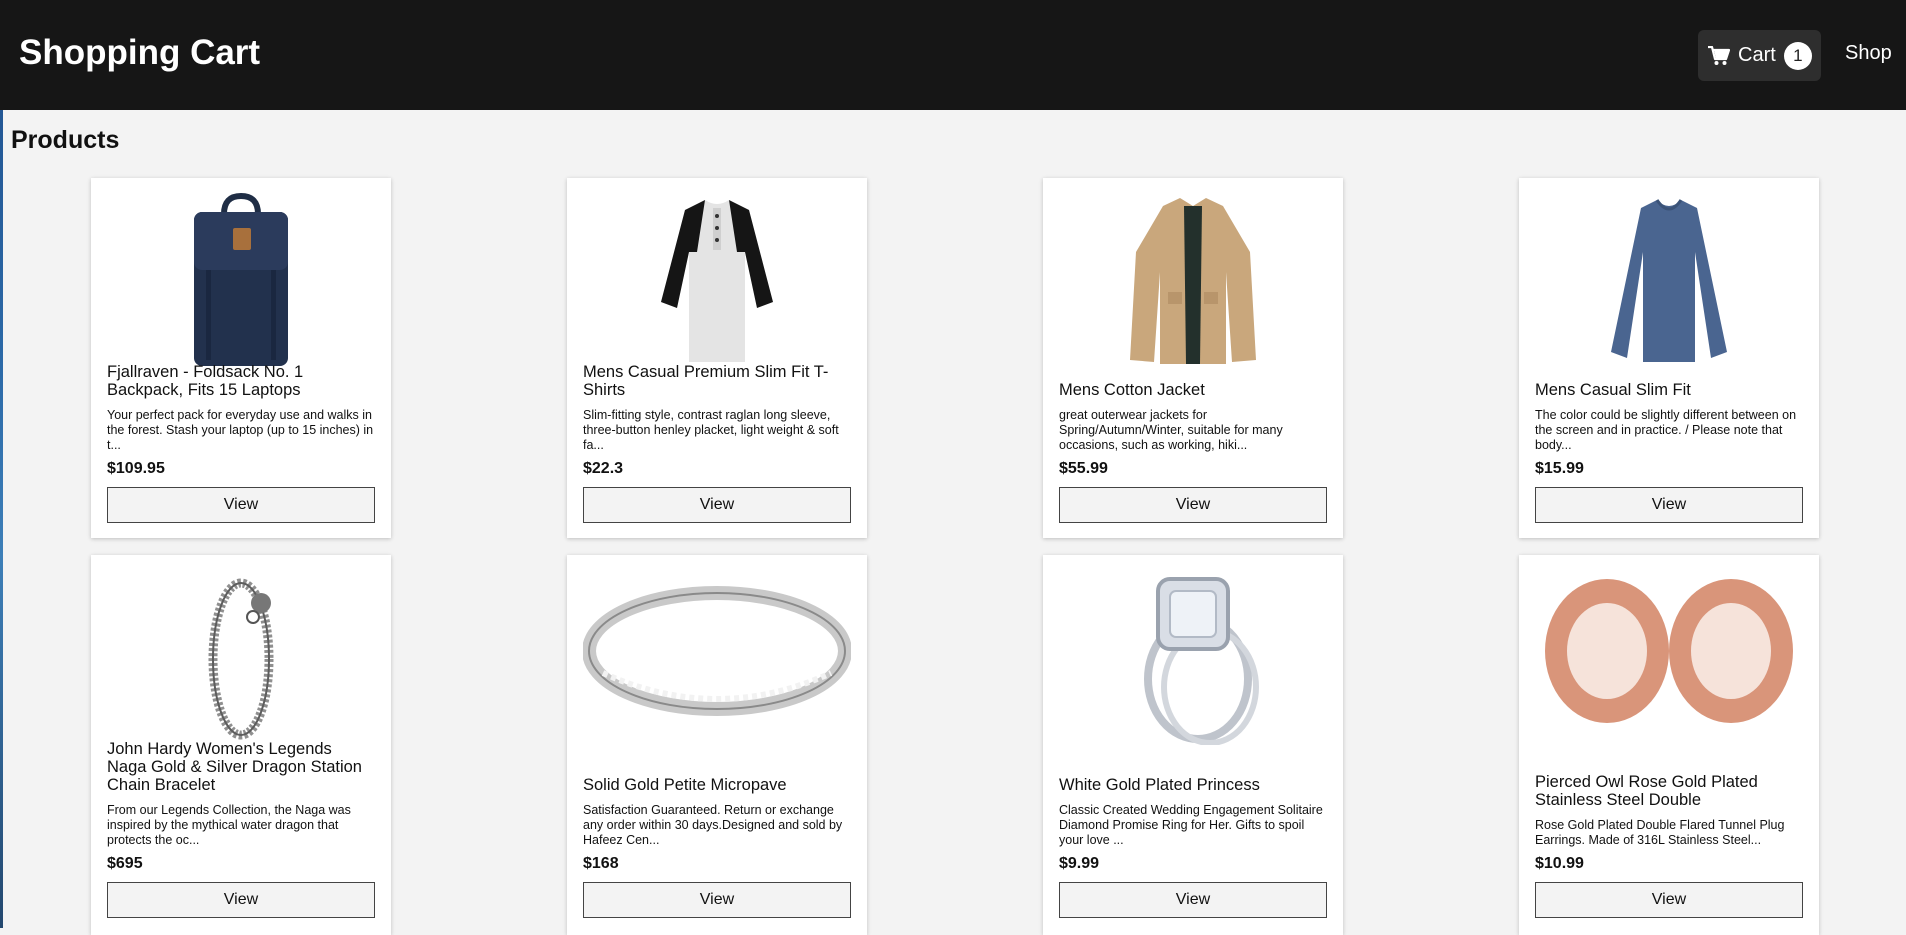 The image size is (1906, 935). I want to click on product-image-plugs, so click(1669, 657).